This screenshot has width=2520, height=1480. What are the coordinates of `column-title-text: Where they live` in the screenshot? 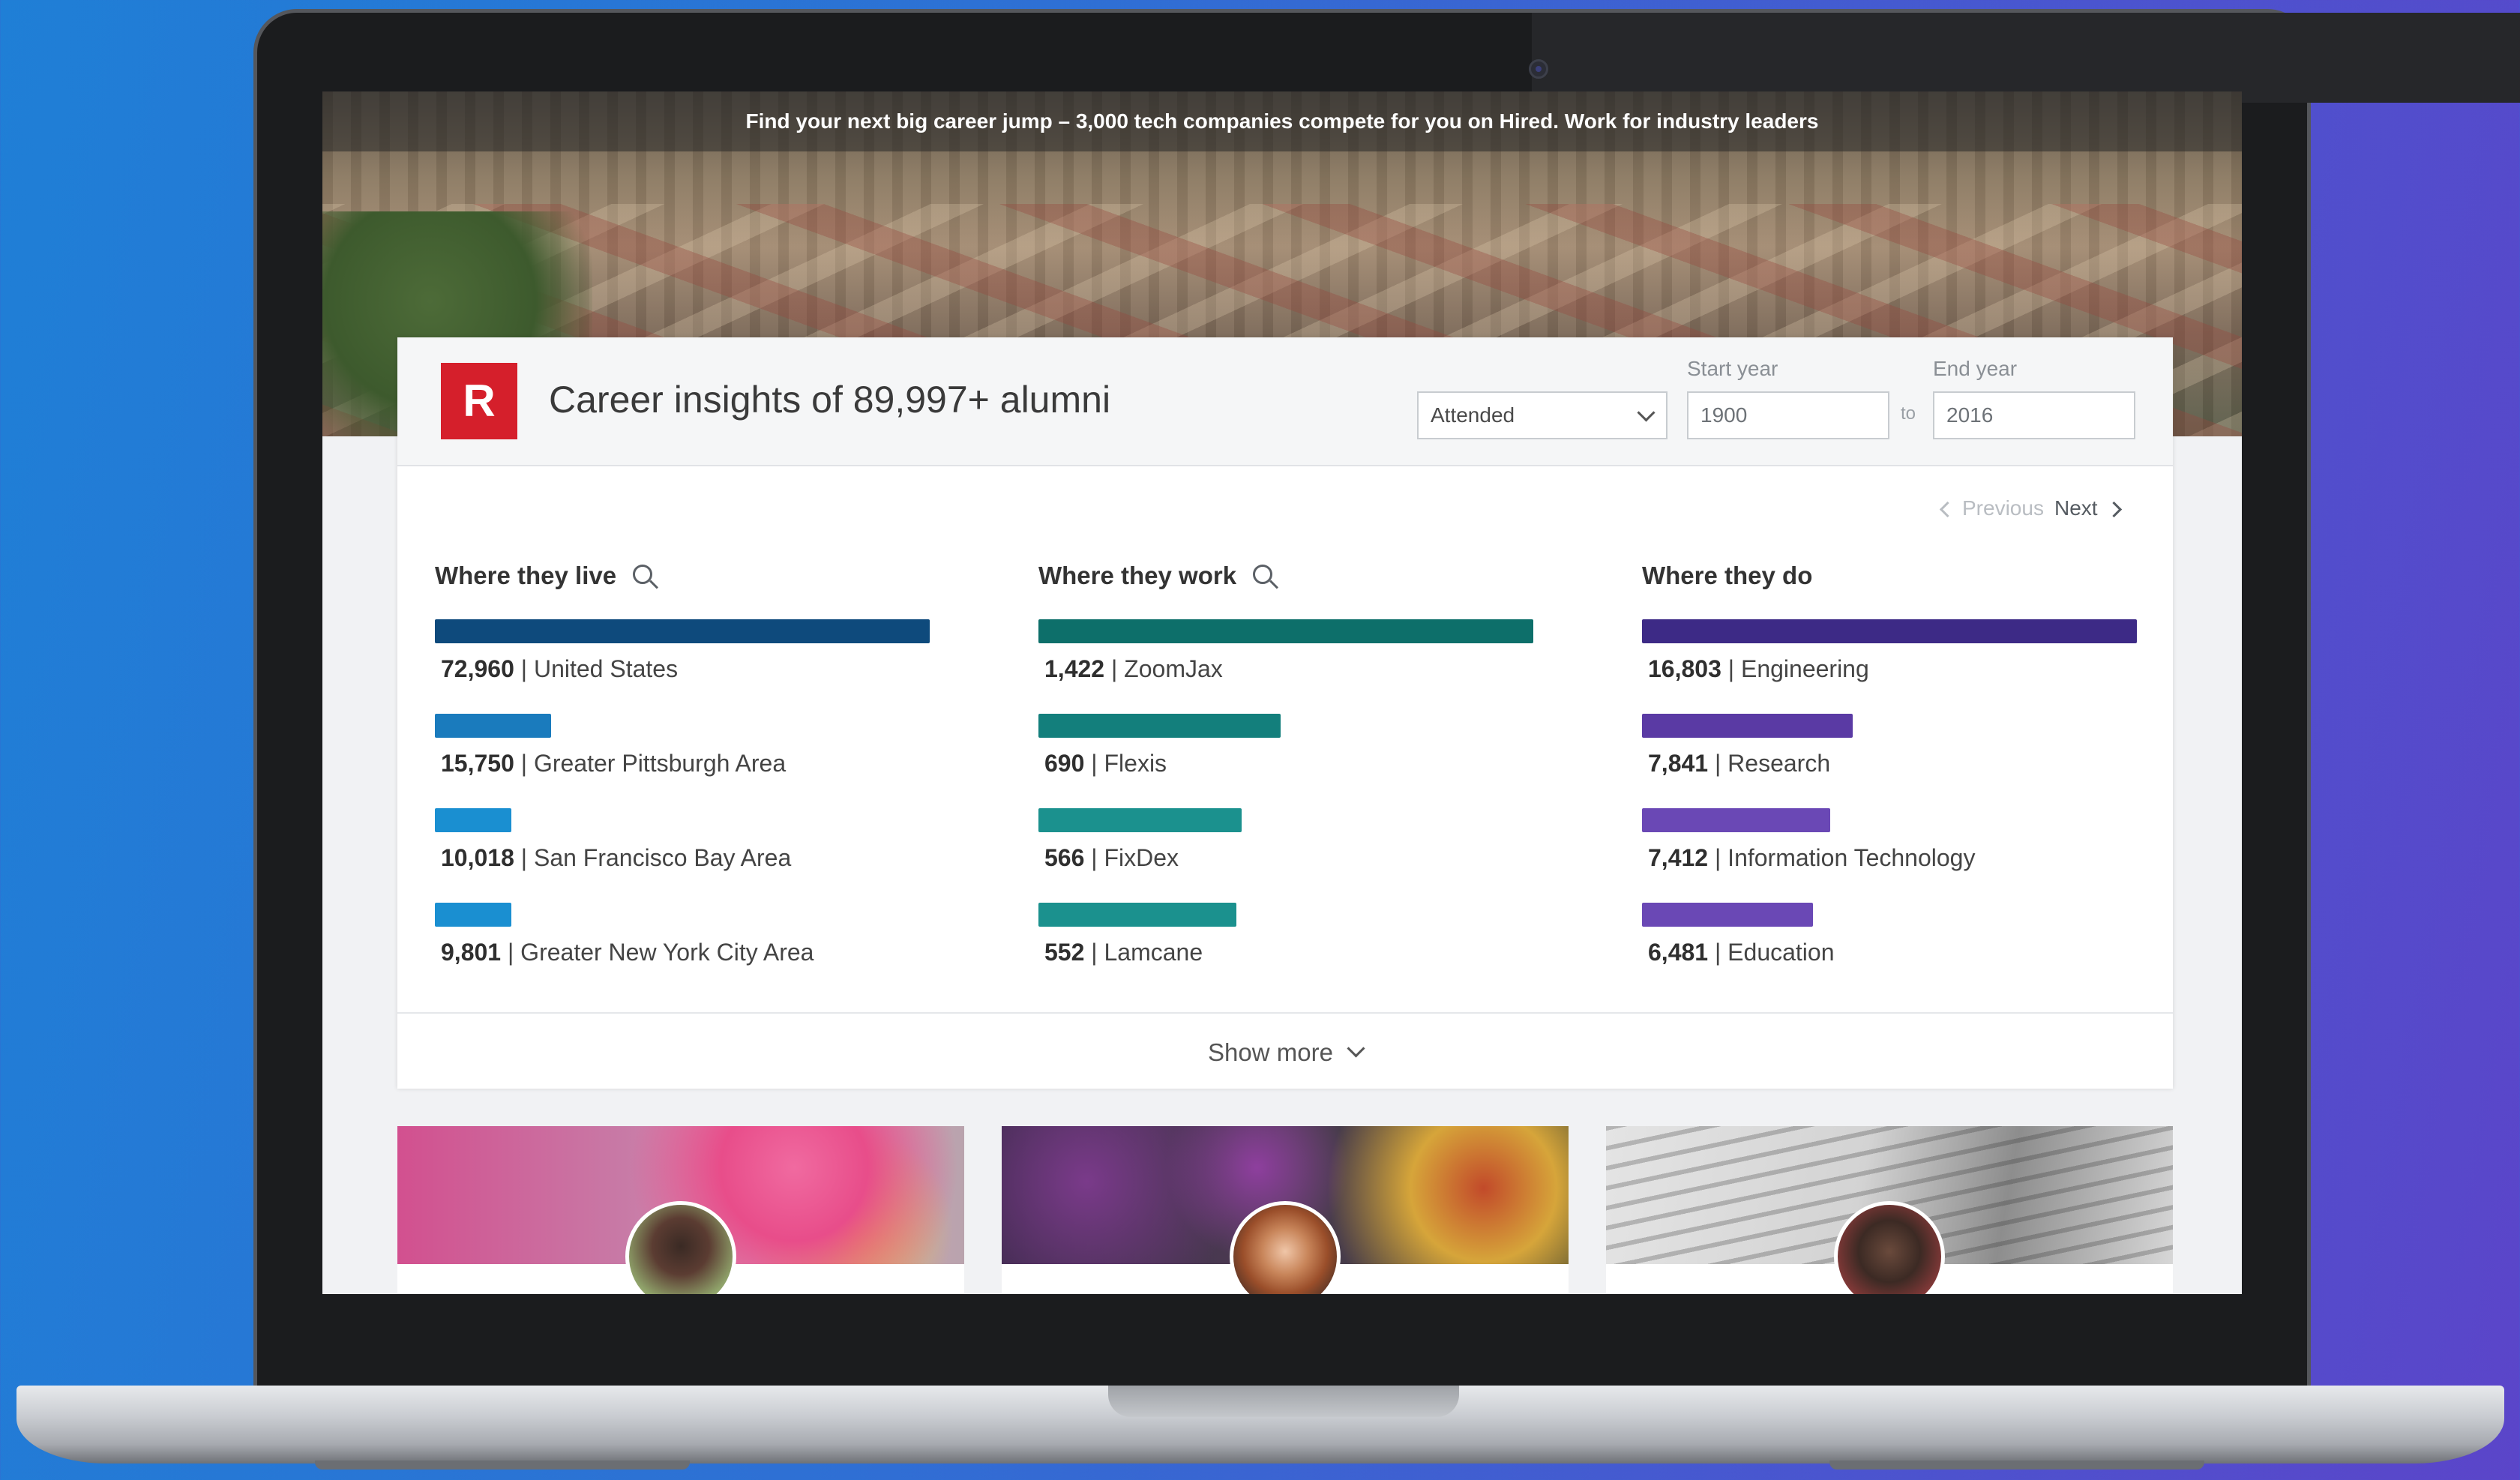 It's located at (526, 575).